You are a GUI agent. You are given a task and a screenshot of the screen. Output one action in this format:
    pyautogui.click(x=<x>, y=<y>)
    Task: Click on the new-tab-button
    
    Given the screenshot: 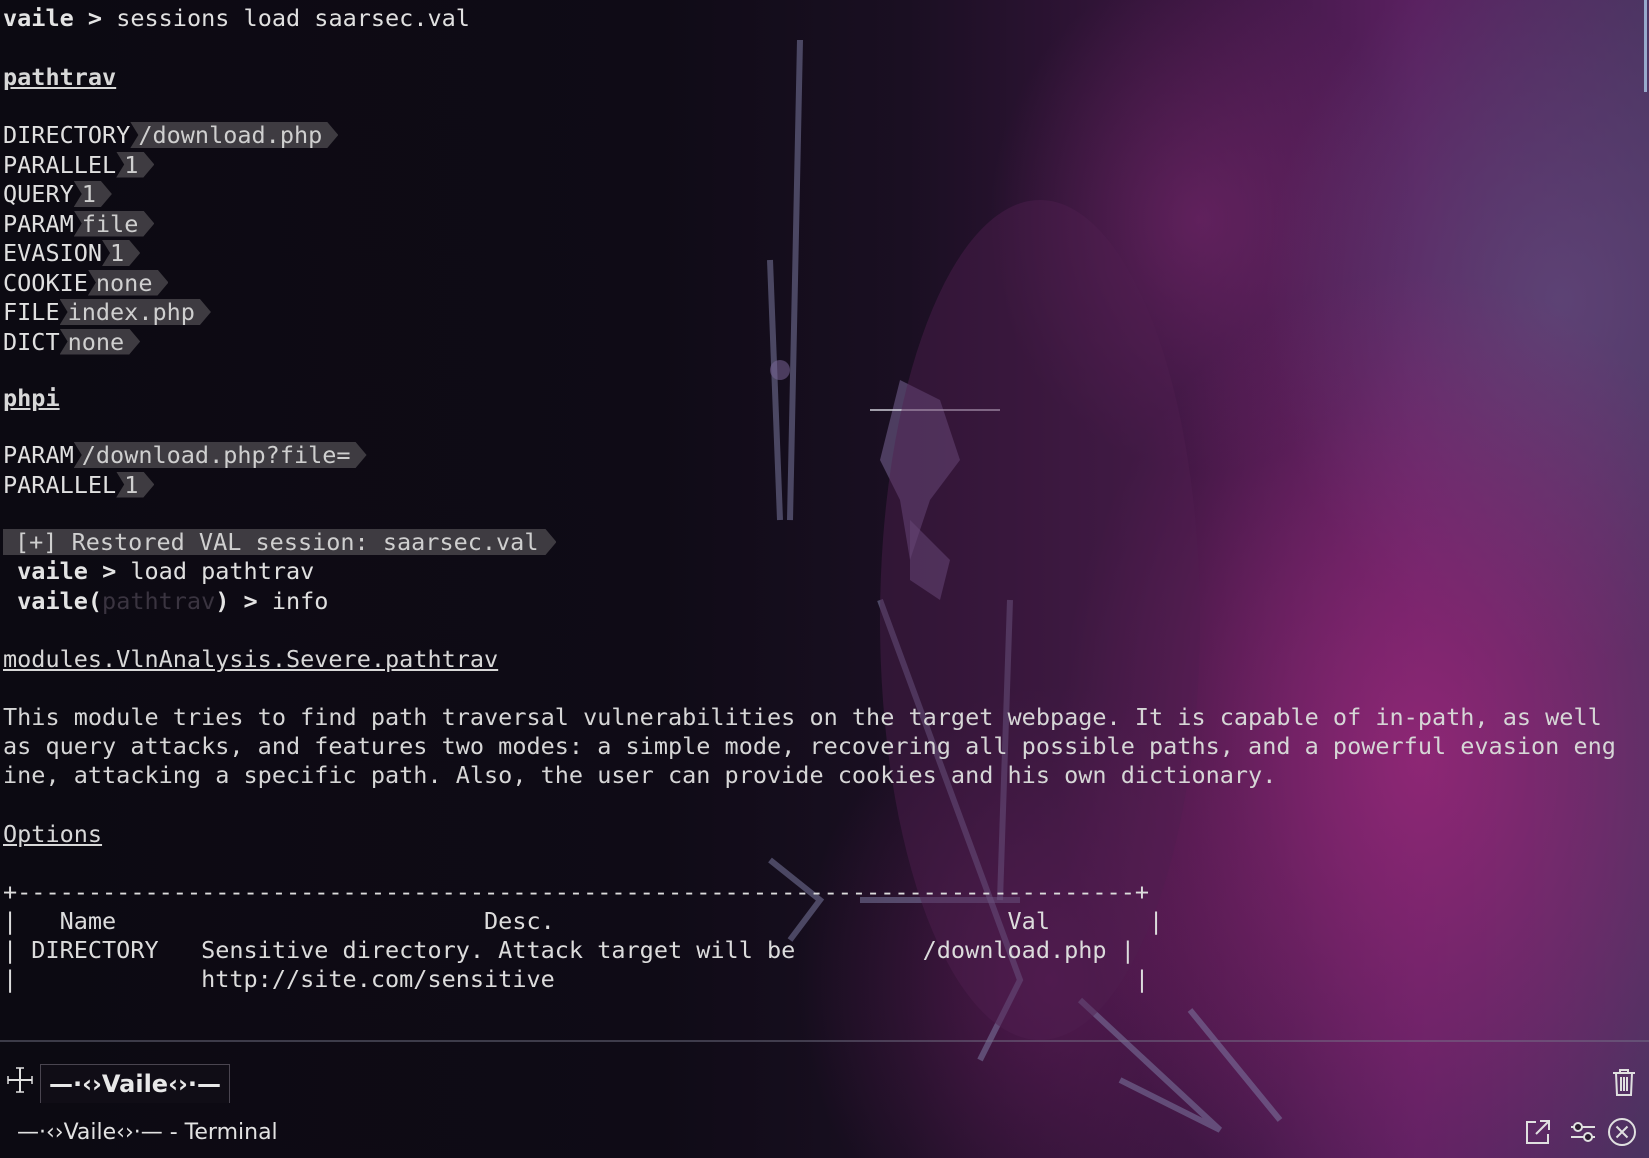 What is the action you would take?
    pyautogui.click(x=20, y=1080)
    